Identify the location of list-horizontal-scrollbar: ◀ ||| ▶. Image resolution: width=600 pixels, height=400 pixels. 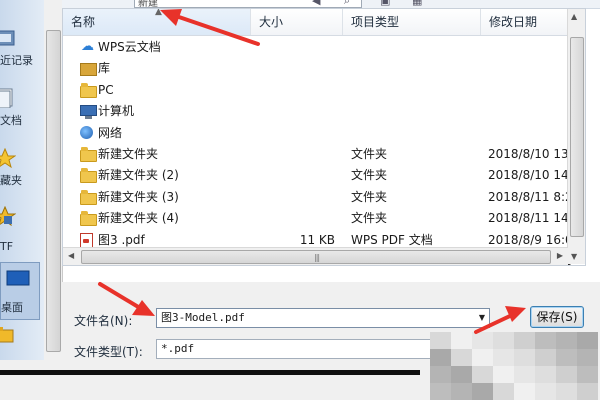
(315, 256).